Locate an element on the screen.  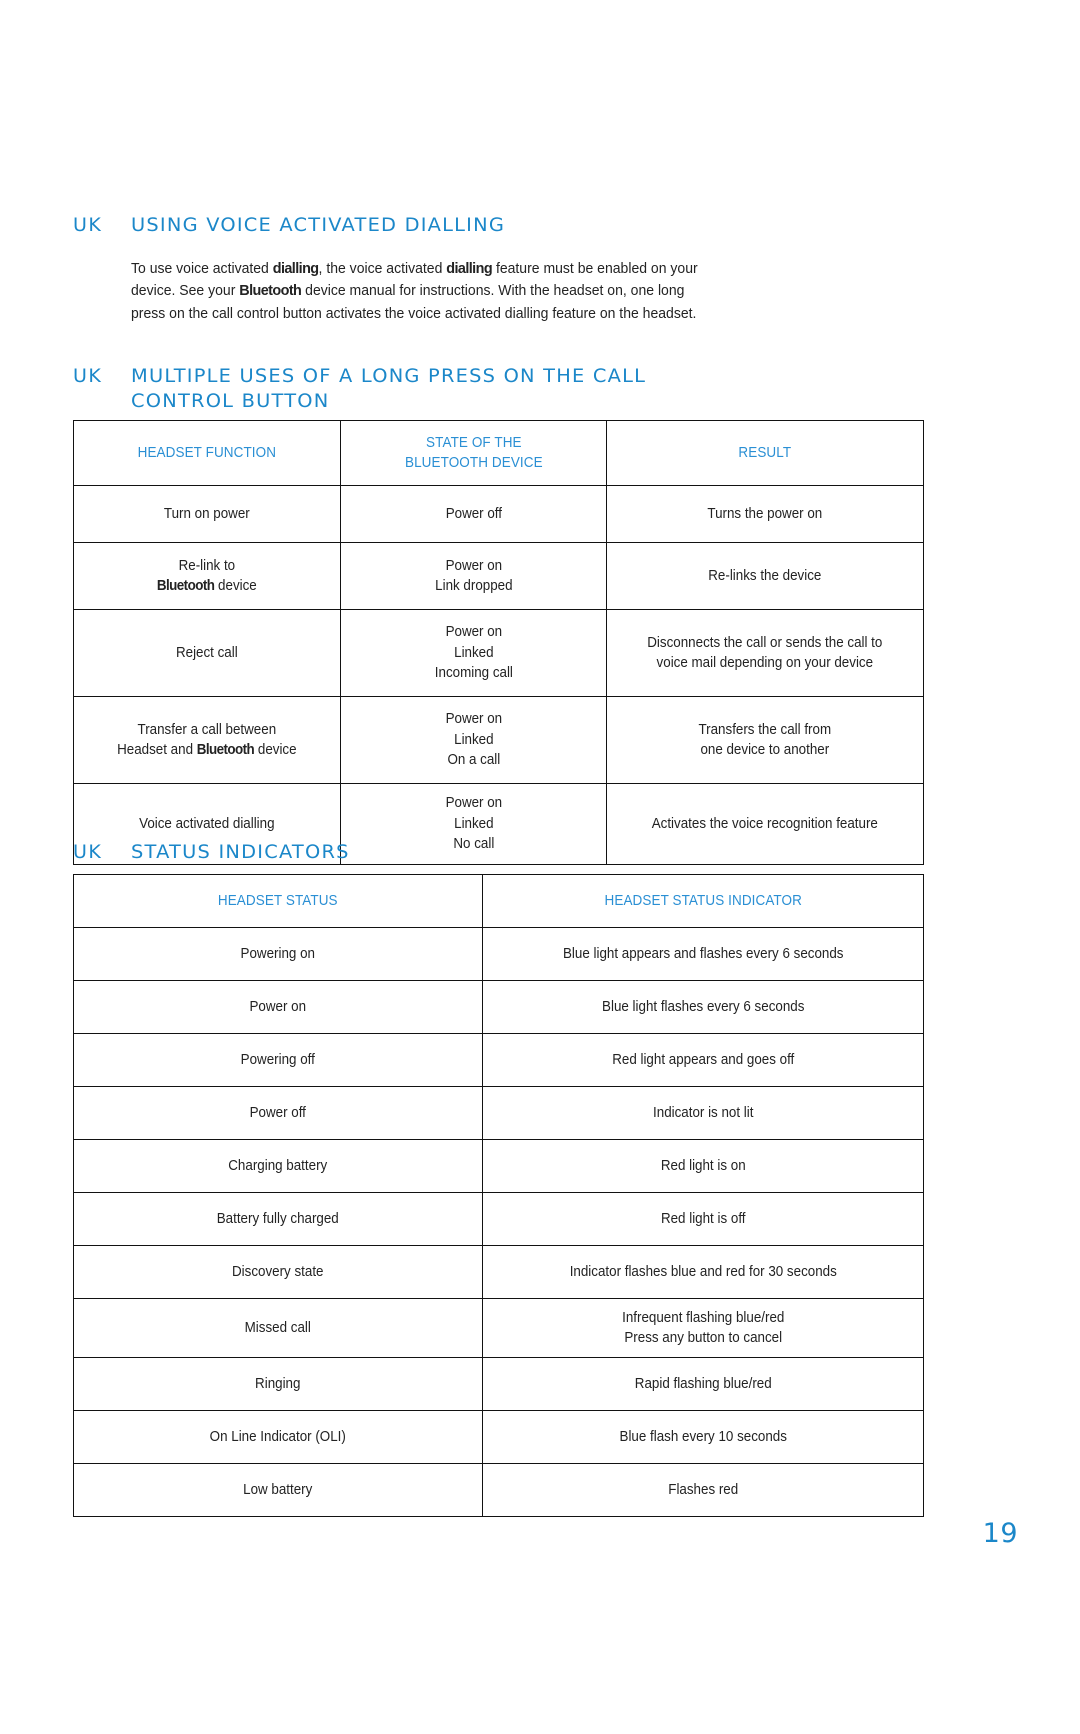
cell-text: Re-link to Bluetooth device is located at coordinates (207, 576).